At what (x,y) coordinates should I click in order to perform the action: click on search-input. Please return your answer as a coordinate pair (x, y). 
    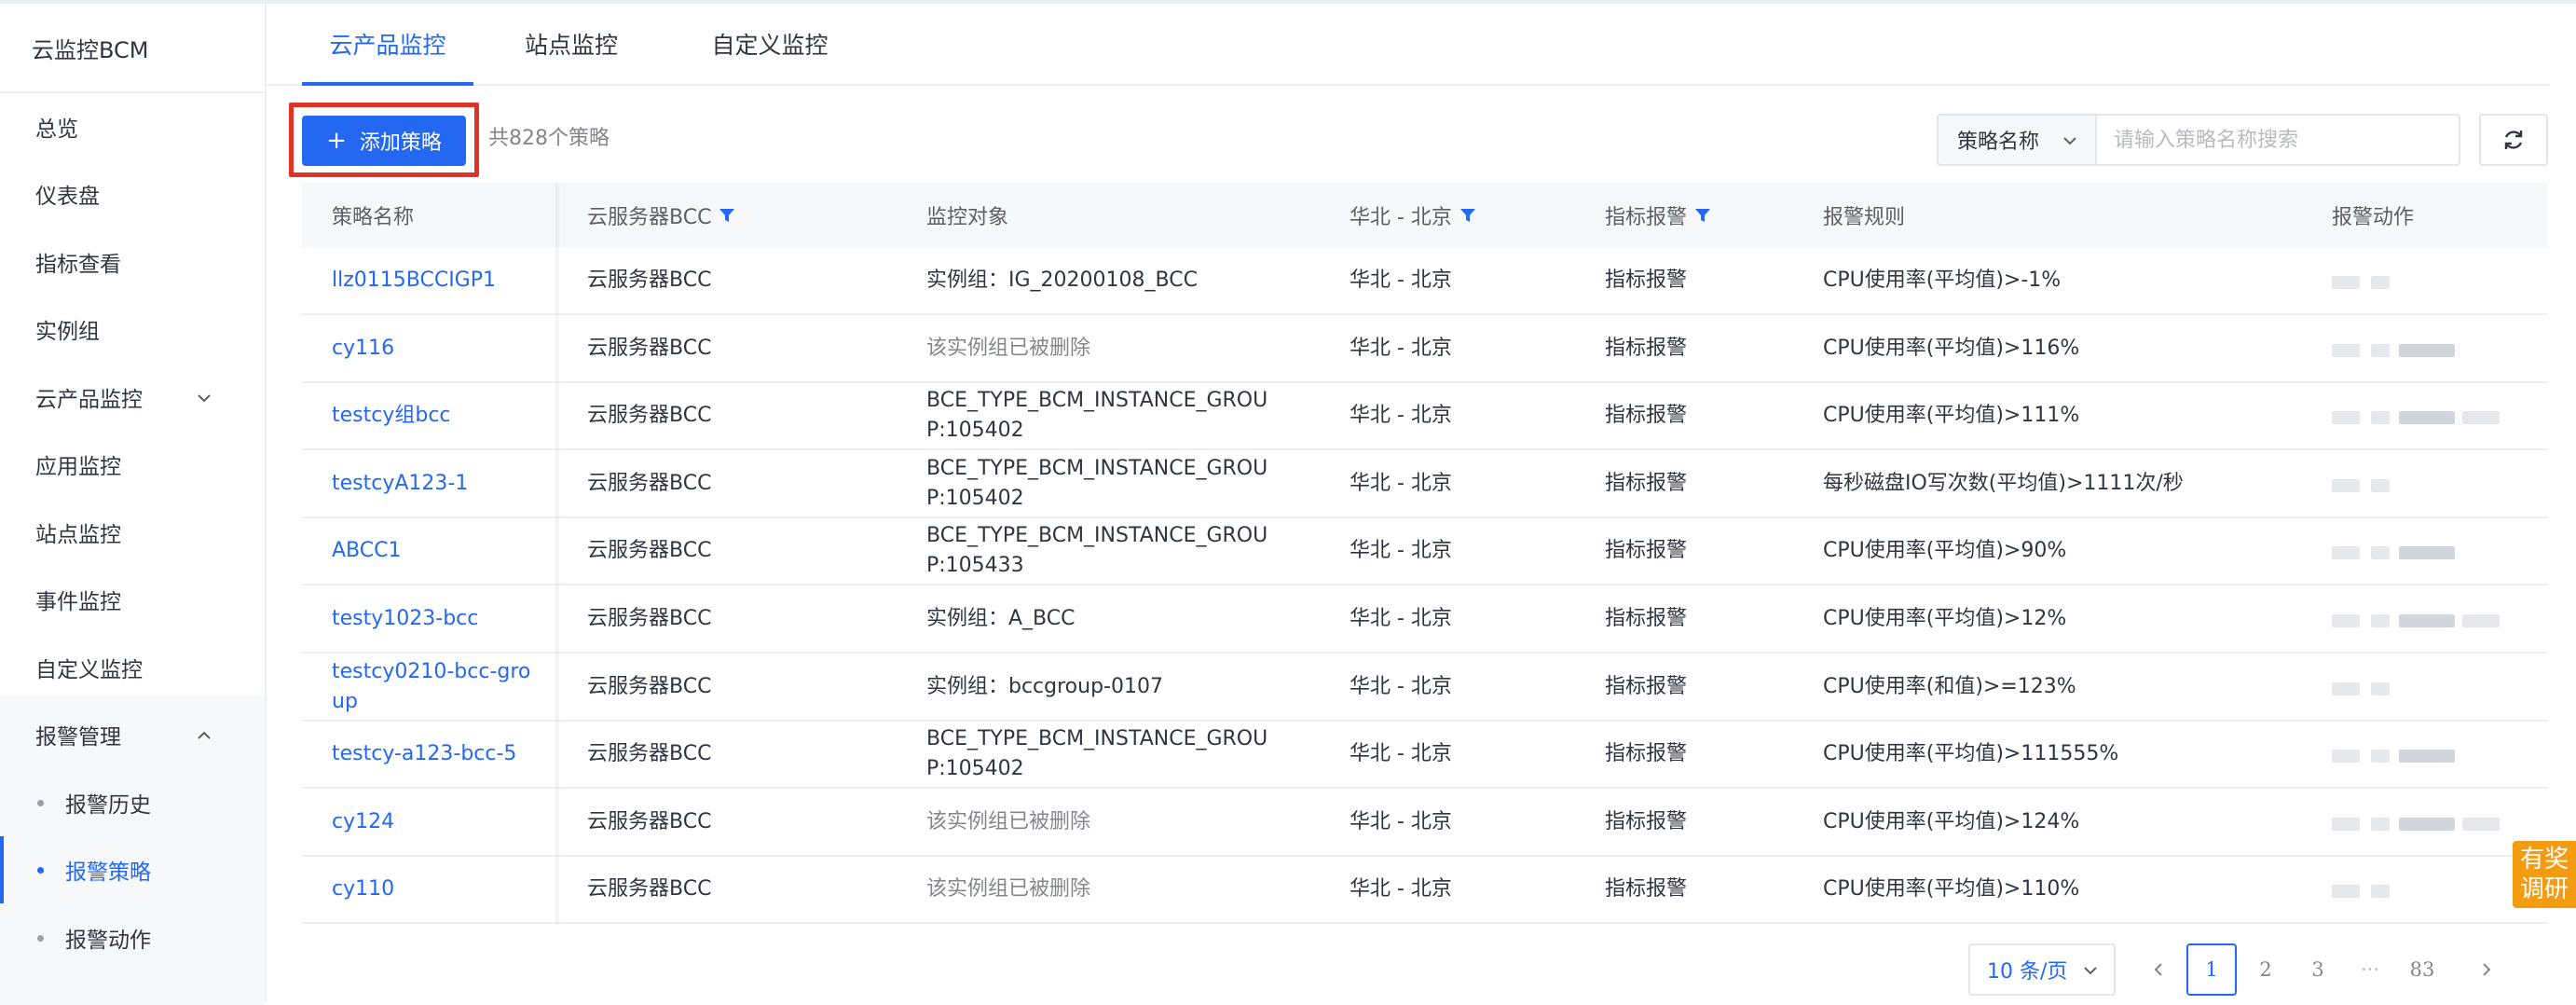
    Looking at the image, I should click on (2277, 140).